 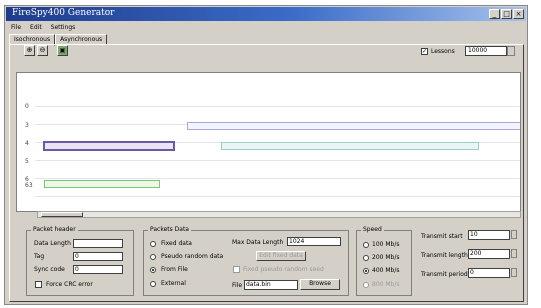 I want to click on zoom-in-icon: ⊕, so click(x=29, y=50).